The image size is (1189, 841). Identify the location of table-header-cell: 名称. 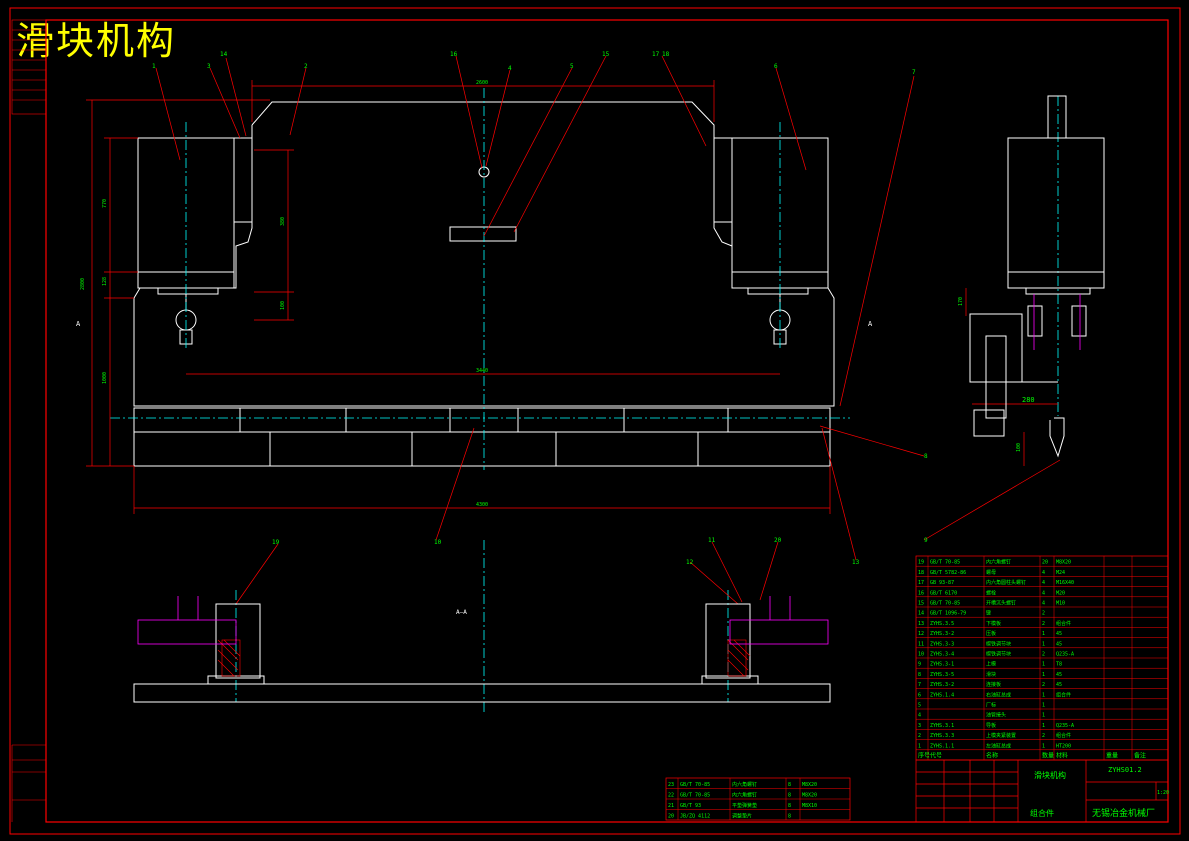
(992, 756).